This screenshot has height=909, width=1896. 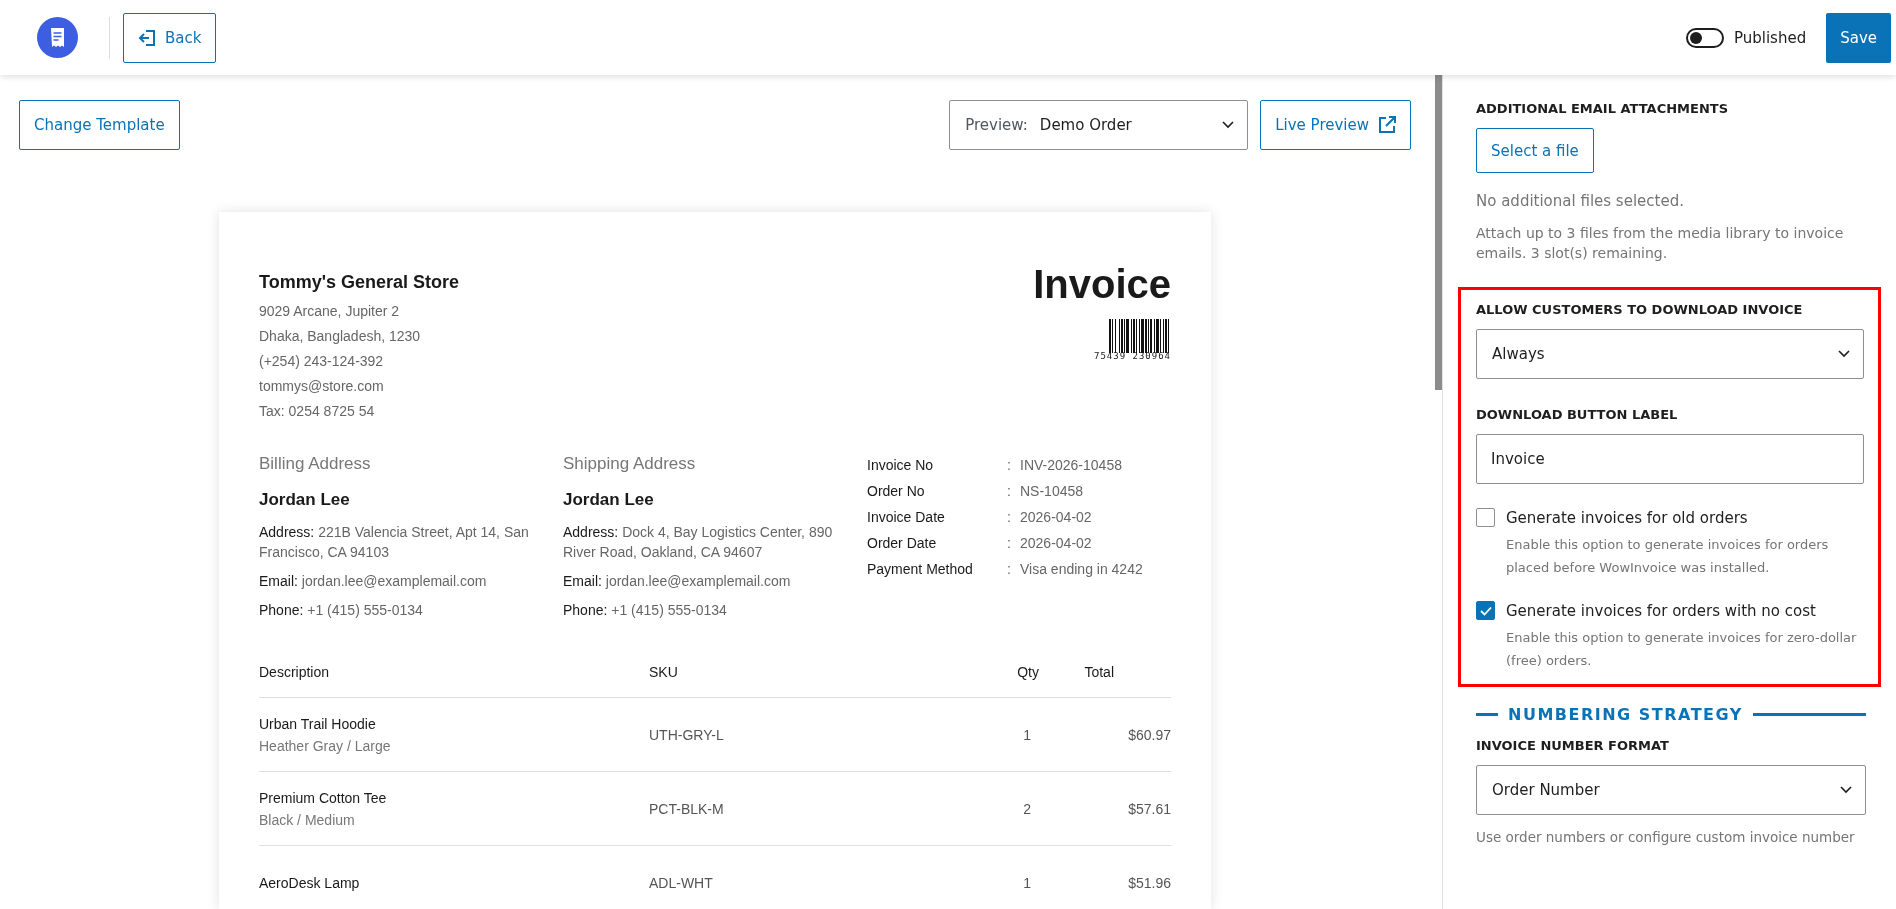 I want to click on option-help: Enable this option to generate invoices for zero-dollar (free) orders., so click(x=1682, y=649).